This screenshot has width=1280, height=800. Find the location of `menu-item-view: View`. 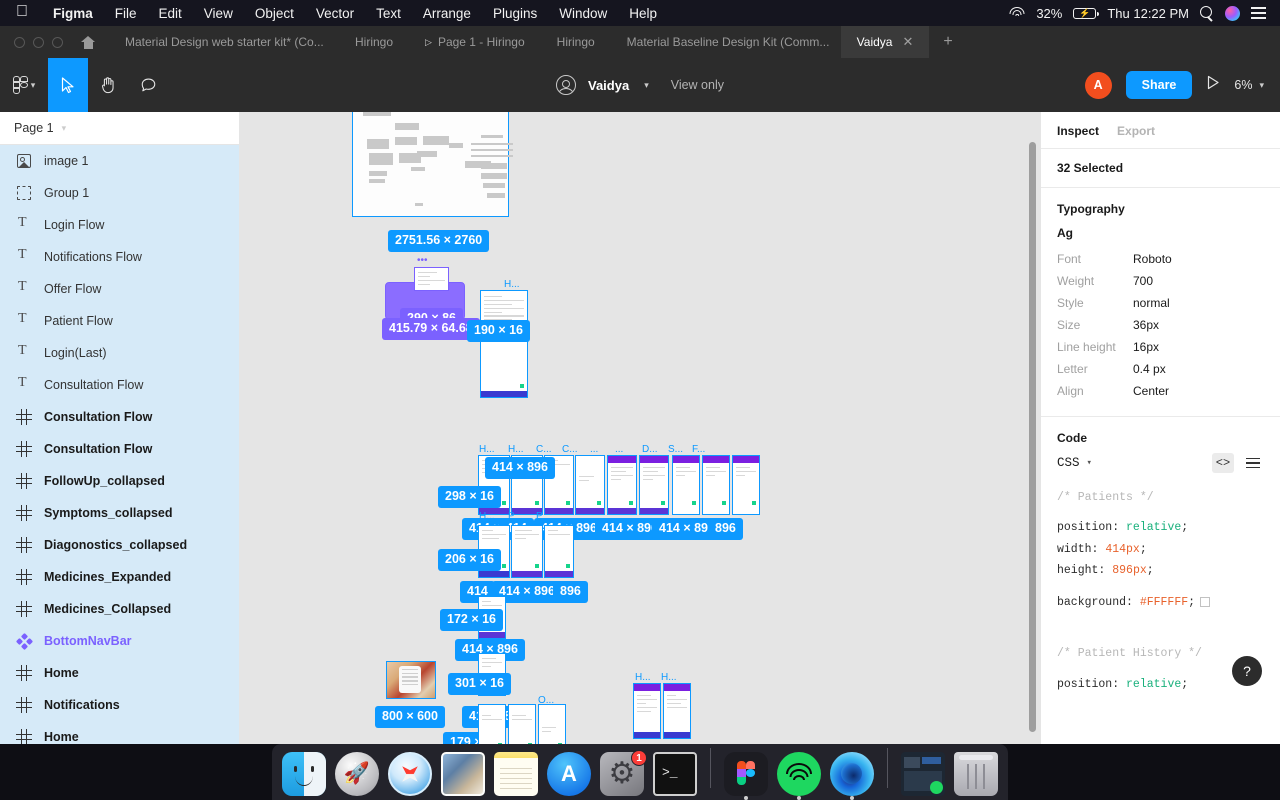

menu-item-view: View is located at coordinates (218, 13).